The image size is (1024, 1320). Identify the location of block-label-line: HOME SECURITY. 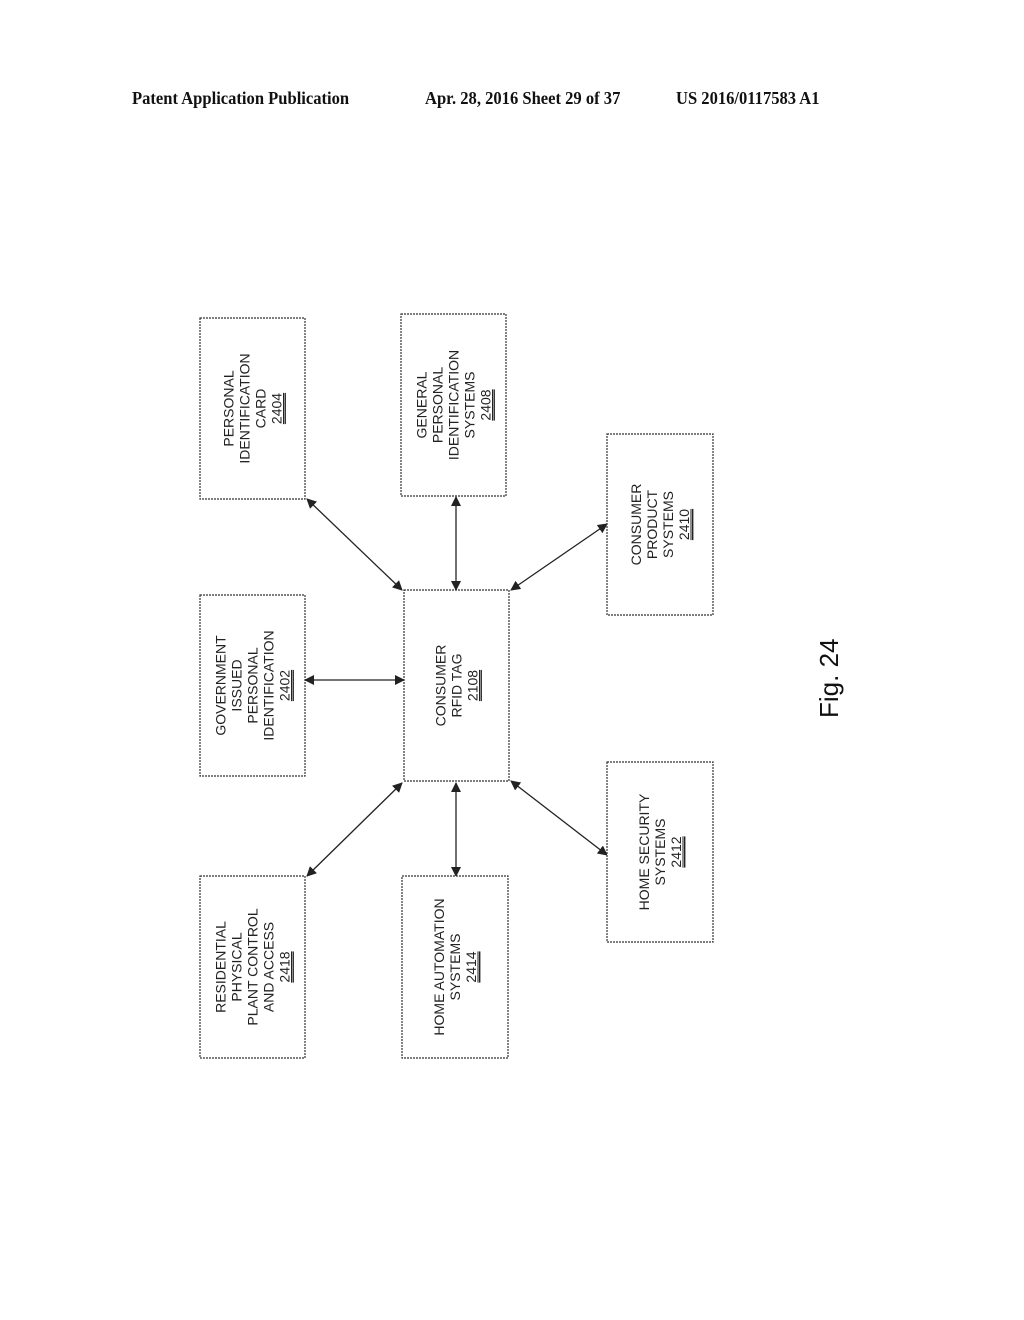
(644, 851).